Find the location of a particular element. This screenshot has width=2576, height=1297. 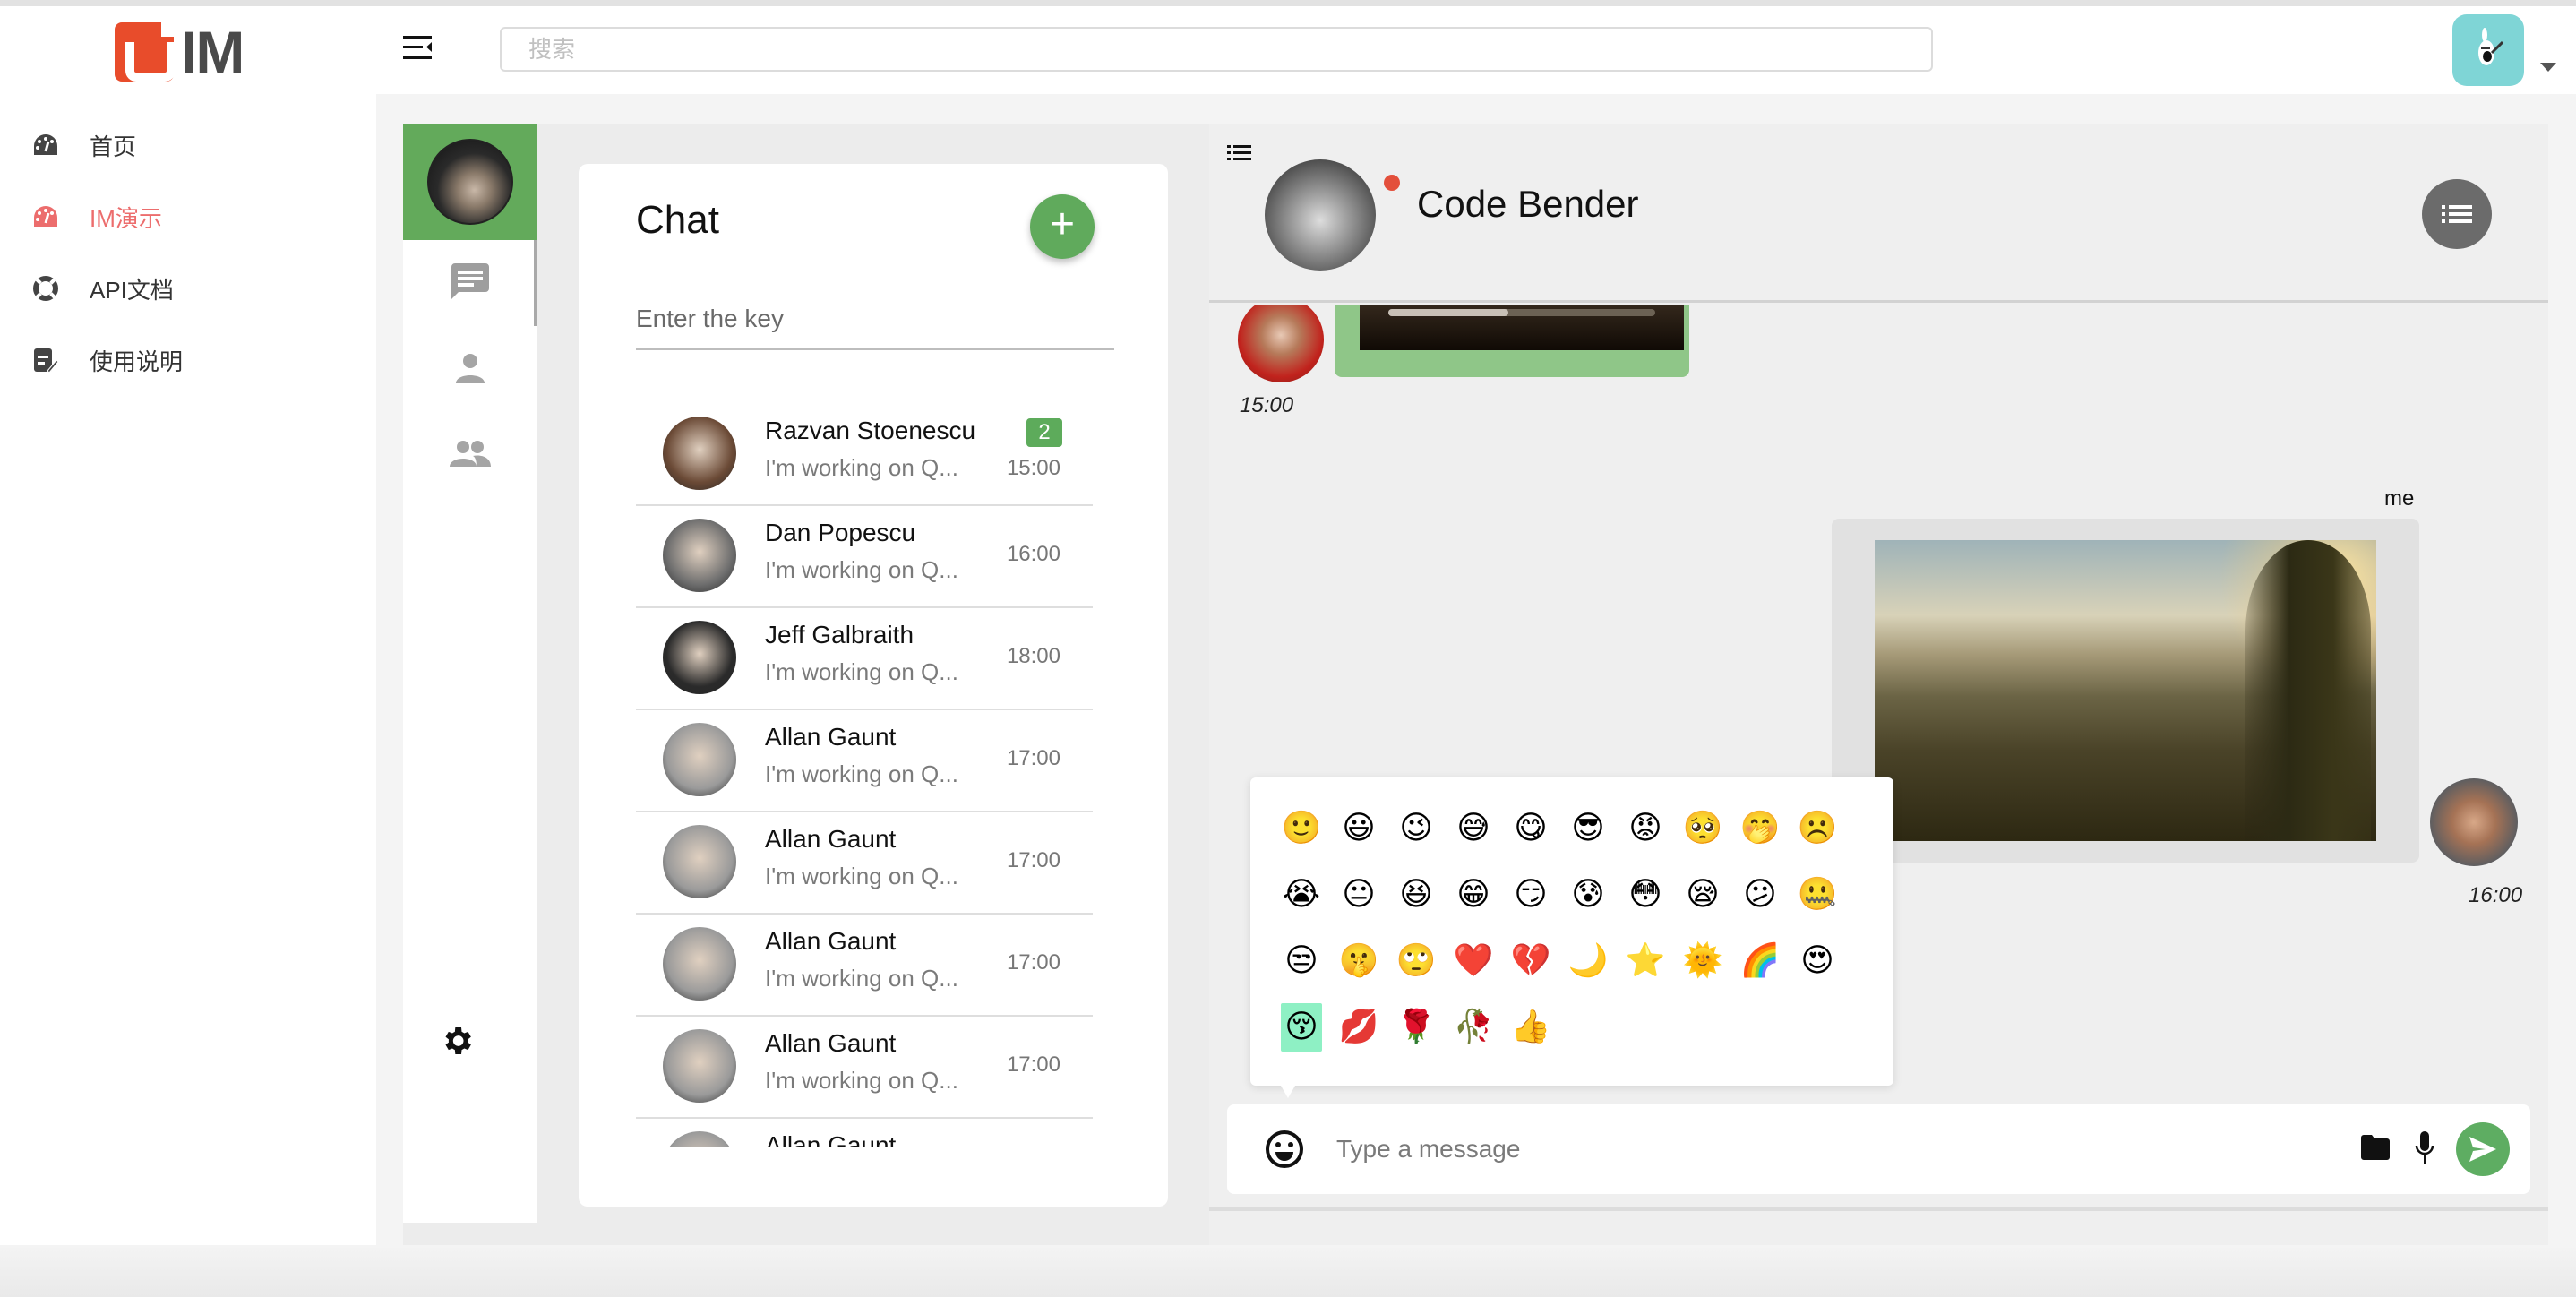

send-button is located at coordinates (2483, 1149).